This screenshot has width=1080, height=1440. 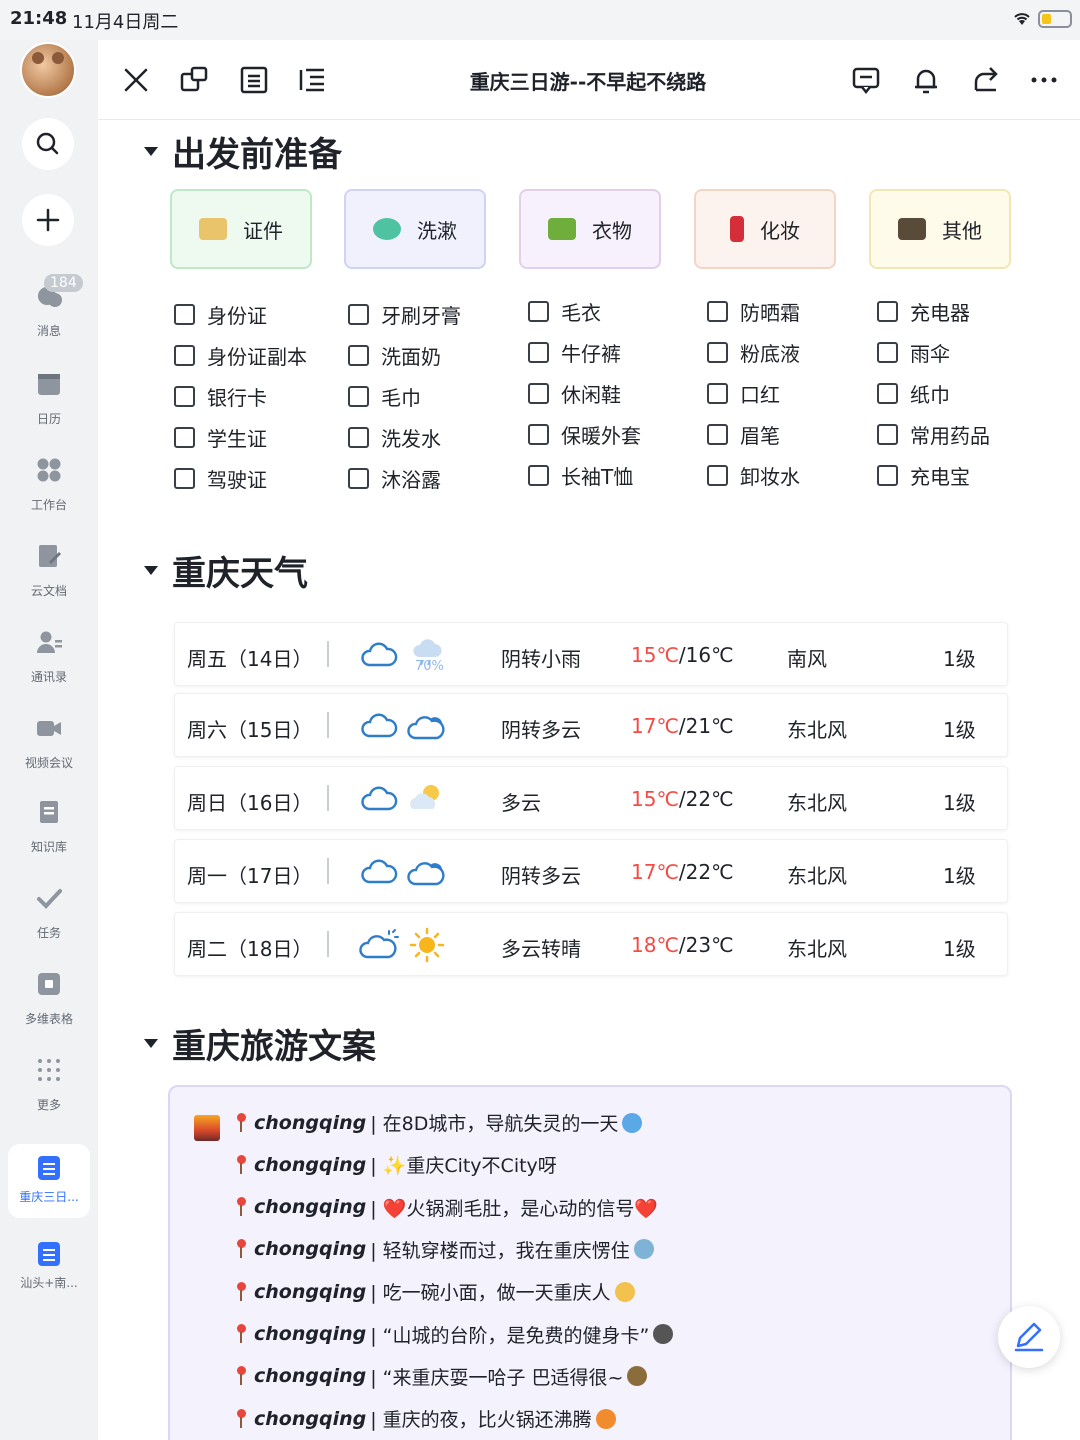 I want to click on rail-label: 消息, so click(x=48, y=331).